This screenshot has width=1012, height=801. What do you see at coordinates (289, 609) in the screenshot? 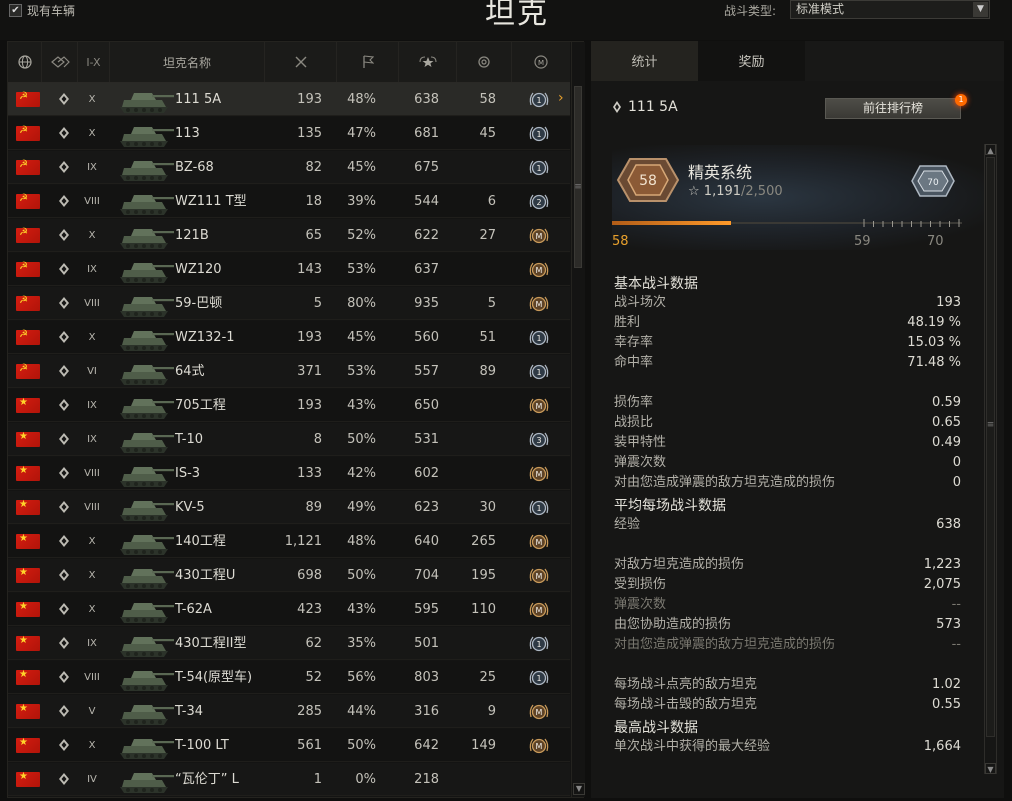
I see `table-row: X T-62A 423 43% 595 110 M` at bounding box center [289, 609].